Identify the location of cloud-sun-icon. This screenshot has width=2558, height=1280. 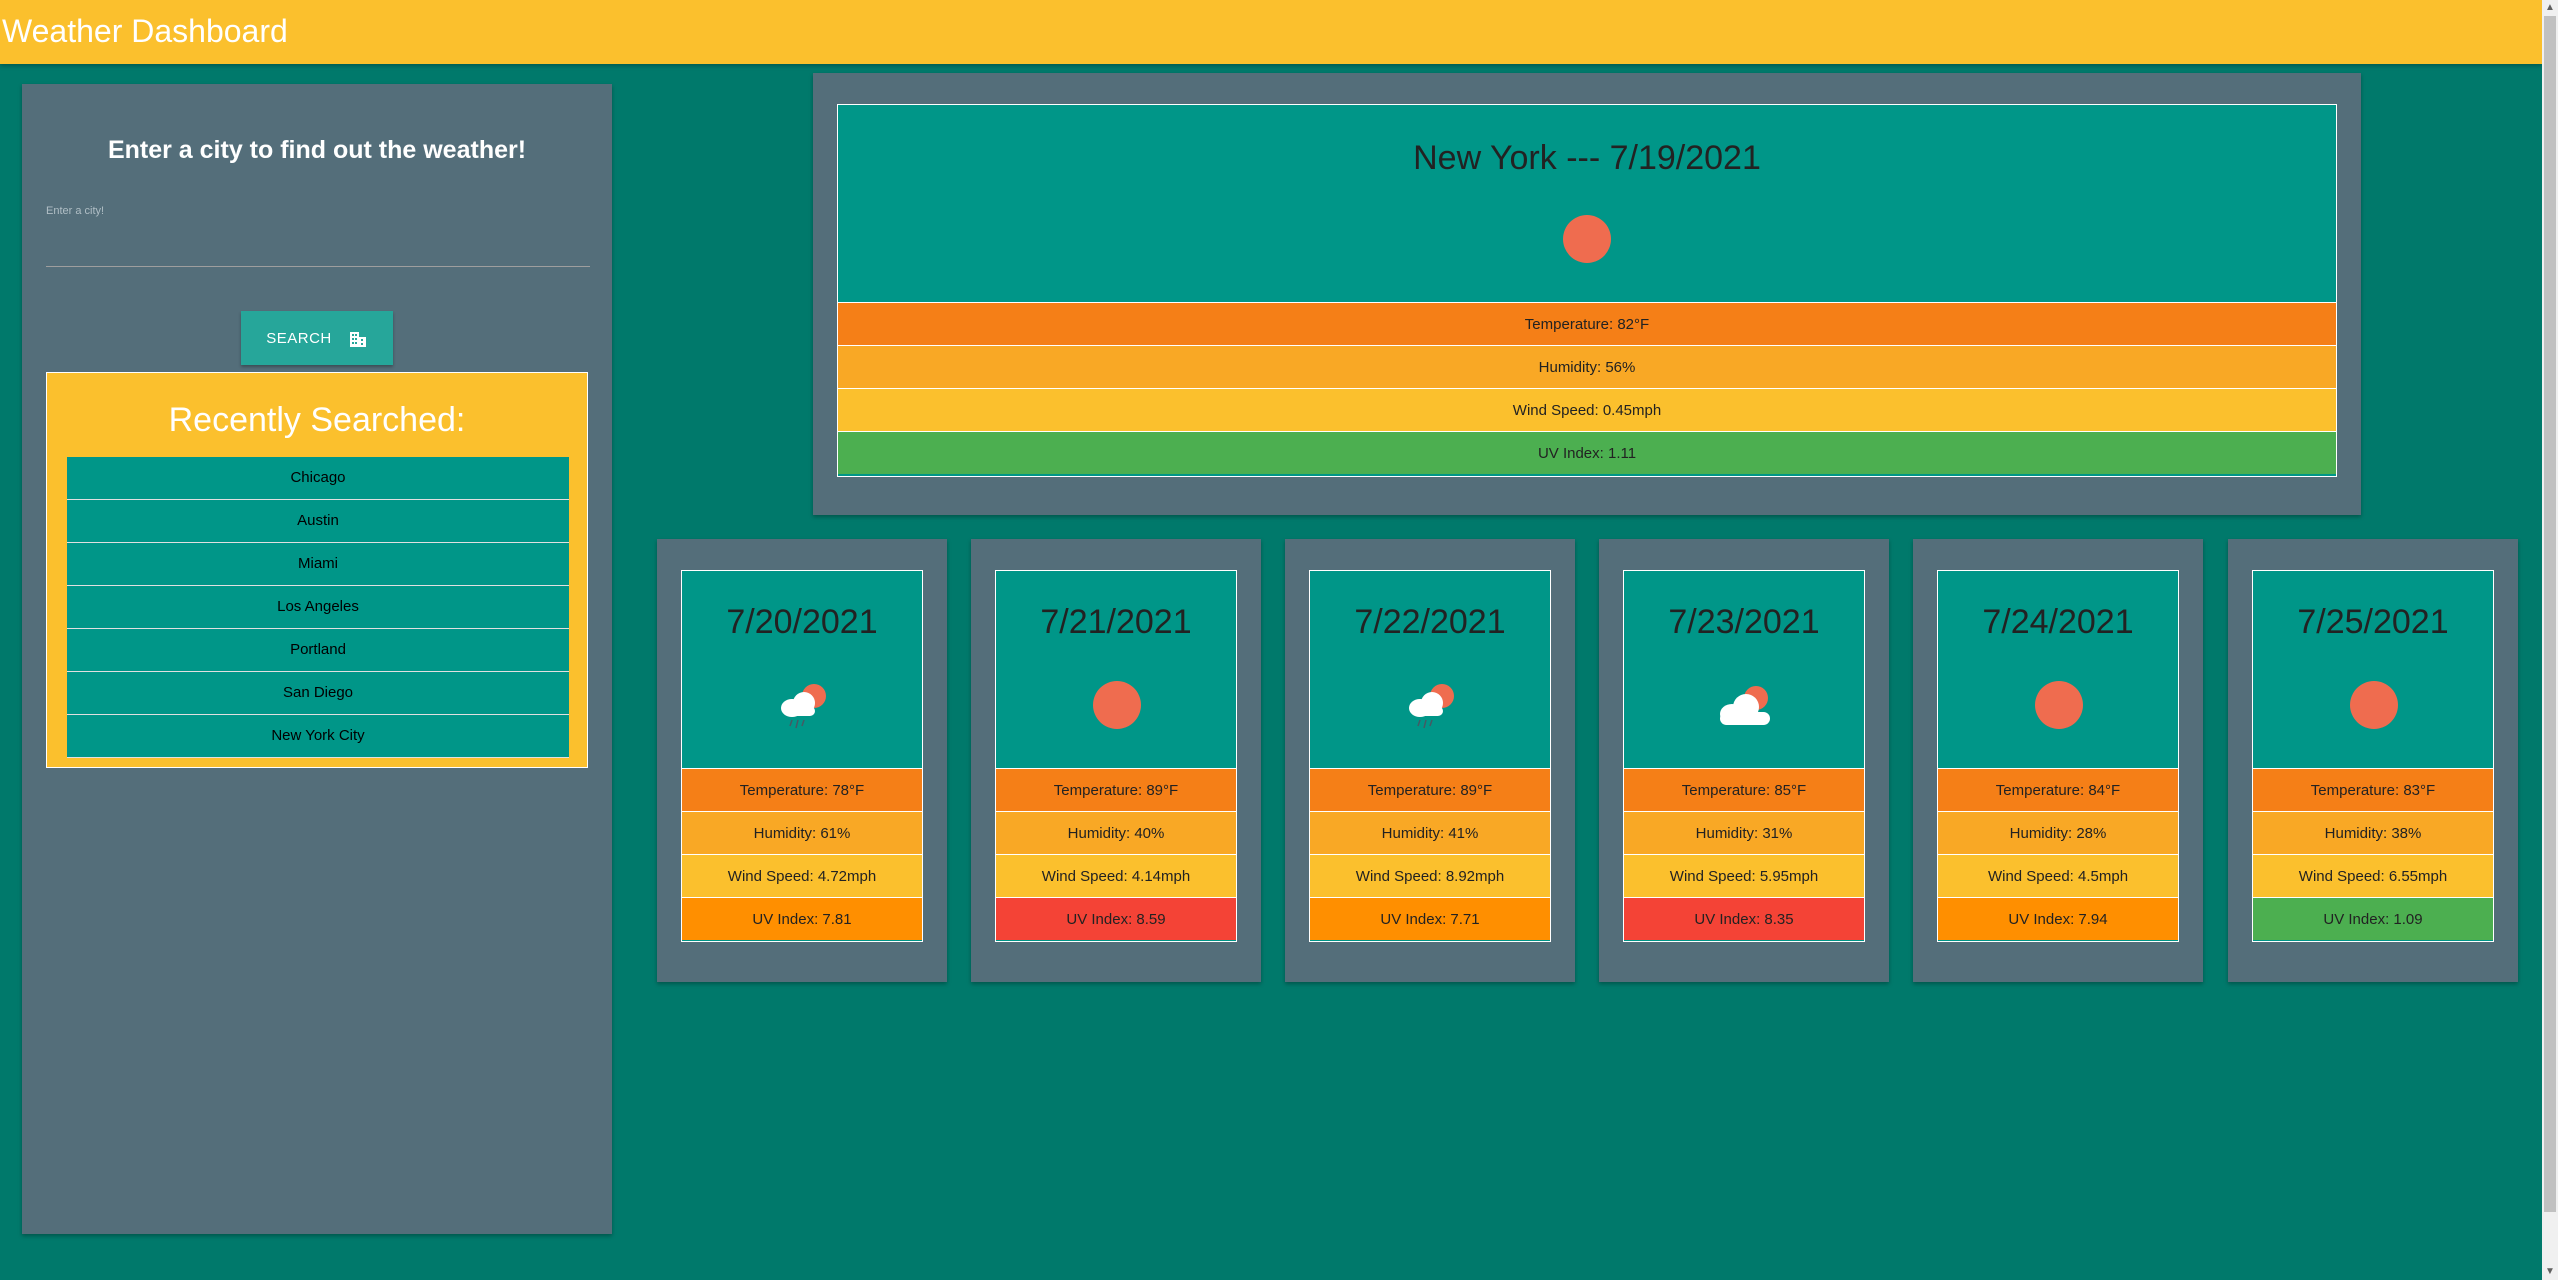
(1745, 705).